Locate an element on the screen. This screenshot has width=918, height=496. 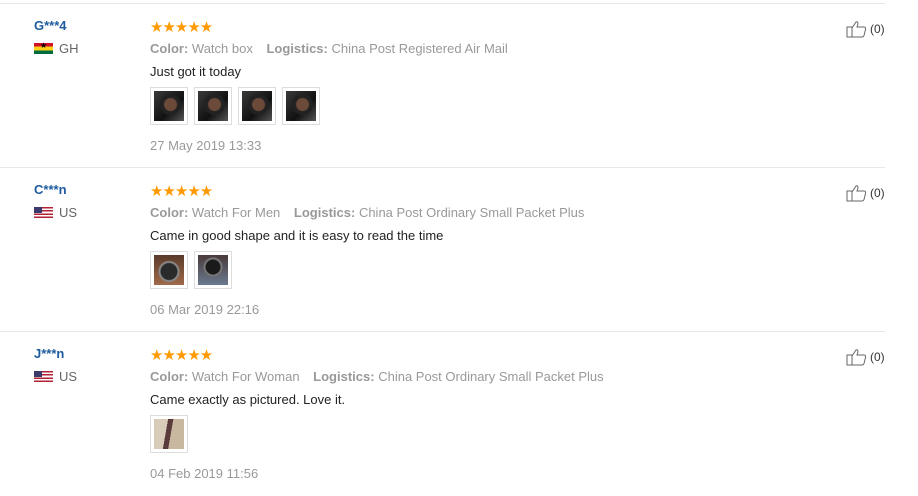
review-date: 04 Feb 2019 11:56 is located at coordinates (204, 473).